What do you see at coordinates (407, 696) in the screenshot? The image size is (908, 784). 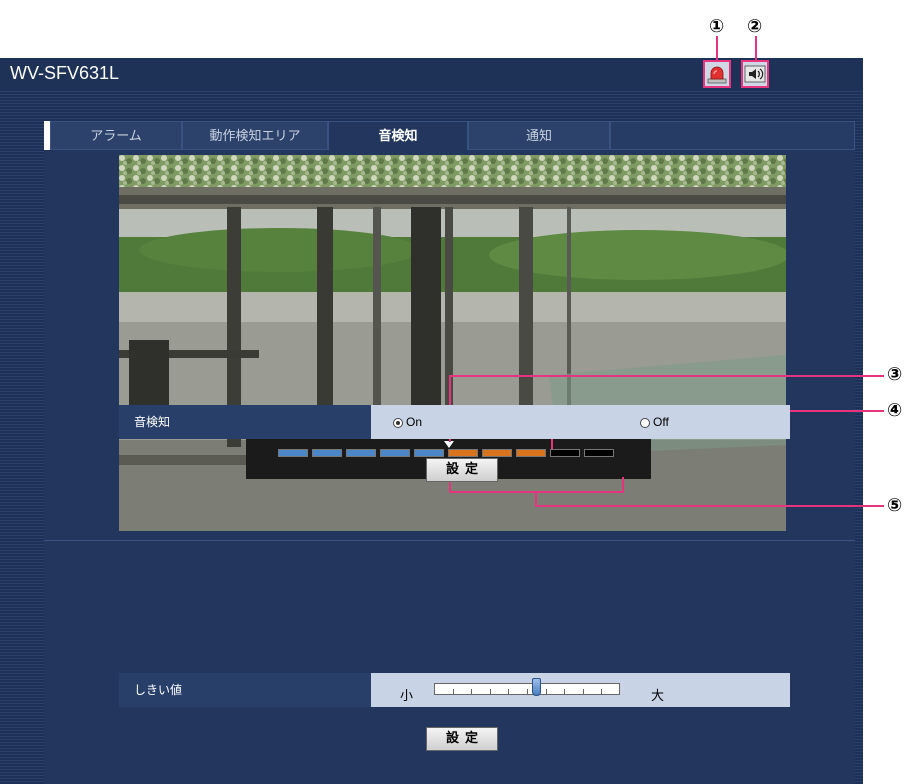 I see `threshold-min-label: 小` at bounding box center [407, 696].